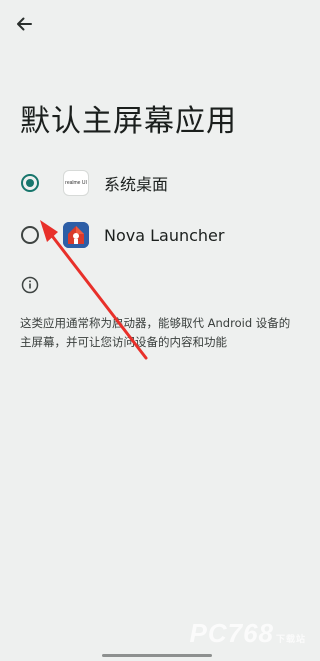 Image resolution: width=320 pixels, height=661 pixels. What do you see at coordinates (157, 655) in the screenshot?
I see `gesture-nav-bar` at bounding box center [157, 655].